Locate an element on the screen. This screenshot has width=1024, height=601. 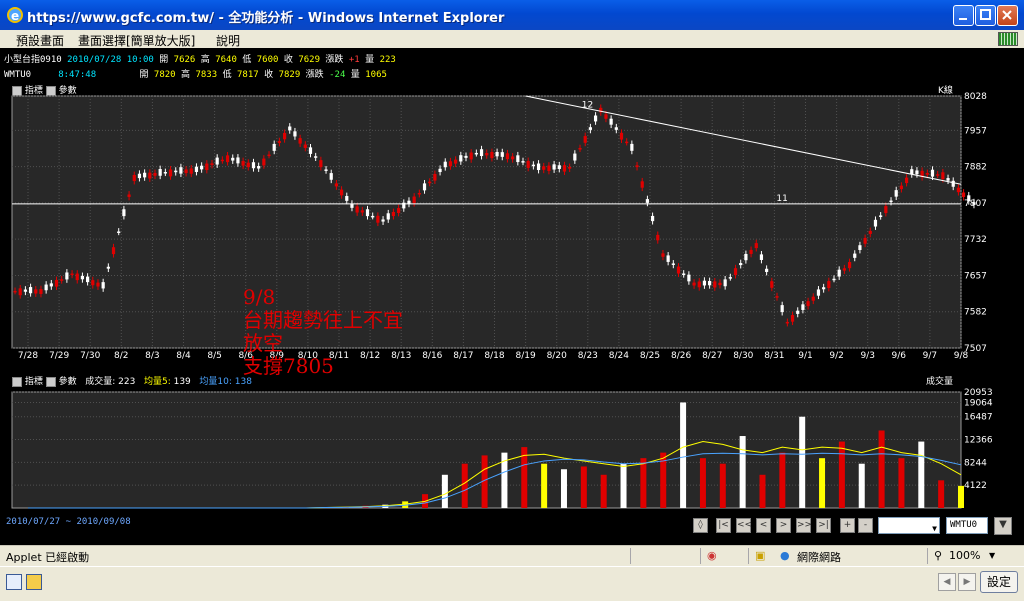
nav-back-button: < is located at coordinates (763, 525).